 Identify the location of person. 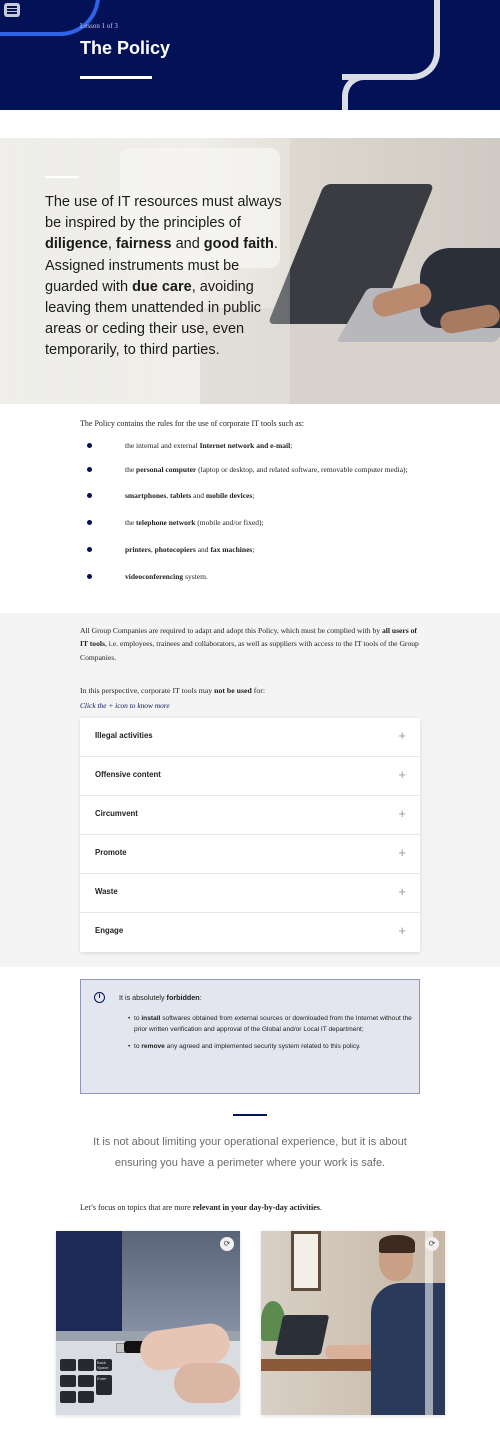
(408, 1349).